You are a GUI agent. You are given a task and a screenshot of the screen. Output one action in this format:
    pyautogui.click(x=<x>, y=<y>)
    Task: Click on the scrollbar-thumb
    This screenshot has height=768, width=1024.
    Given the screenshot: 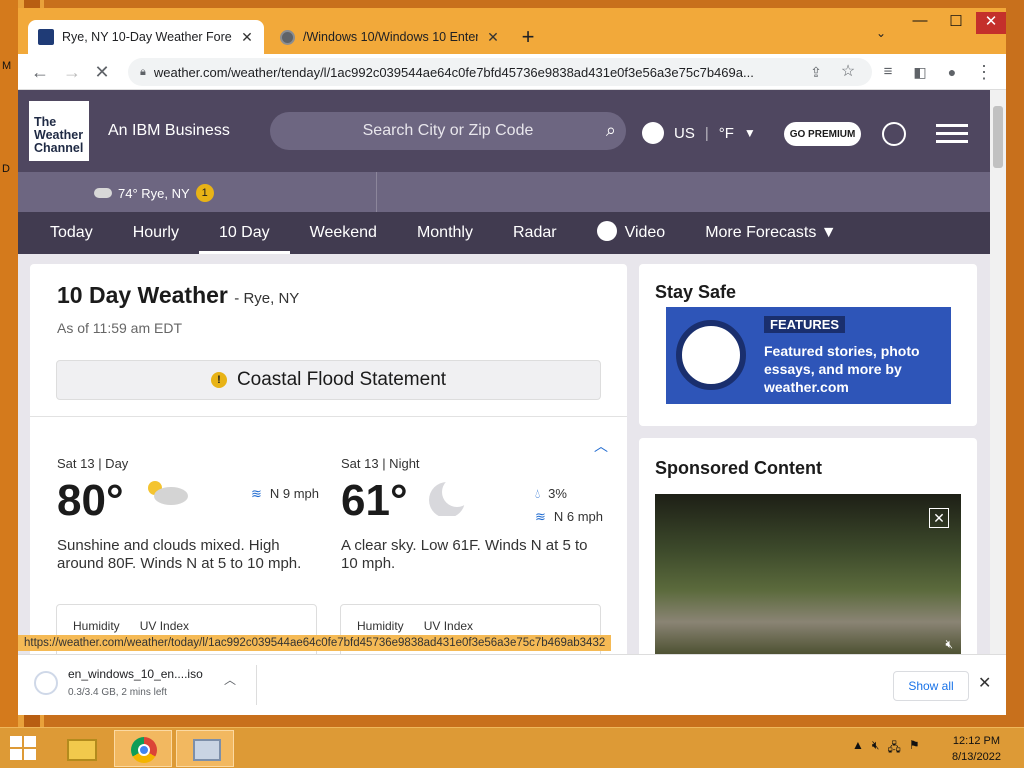 What is the action you would take?
    pyautogui.click(x=998, y=137)
    